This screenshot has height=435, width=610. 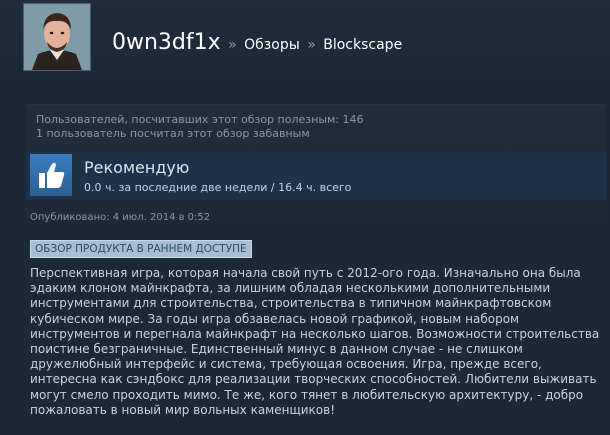 I want to click on early-access-badge: ОБЗОР ПРОДУКТА В РАННЕМ ДОСТУПЕ, so click(x=141, y=249).